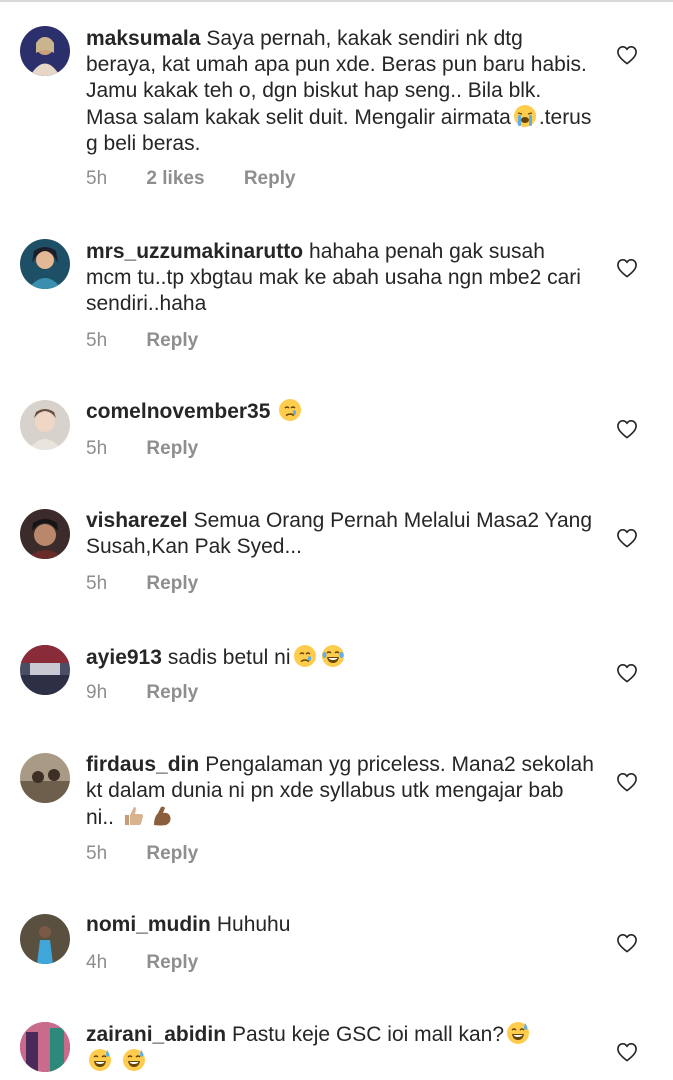  Describe the element at coordinates (333, 656) in the screenshot. I see `tears-of-joy-face-icon` at that location.